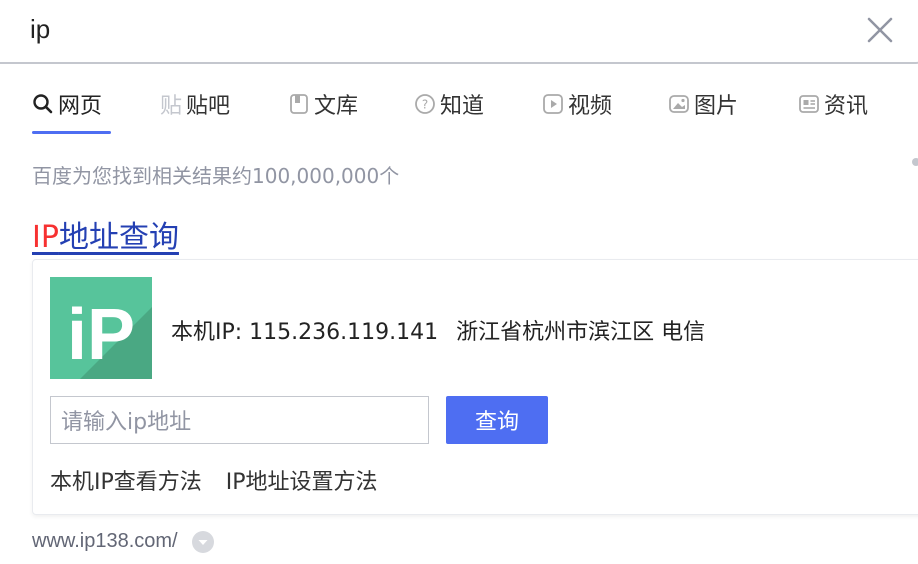 Image resolution: width=918 pixels, height=564 pixels. What do you see at coordinates (590, 106) in the screenshot?
I see `tab-label: 视频` at bounding box center [590, 106].